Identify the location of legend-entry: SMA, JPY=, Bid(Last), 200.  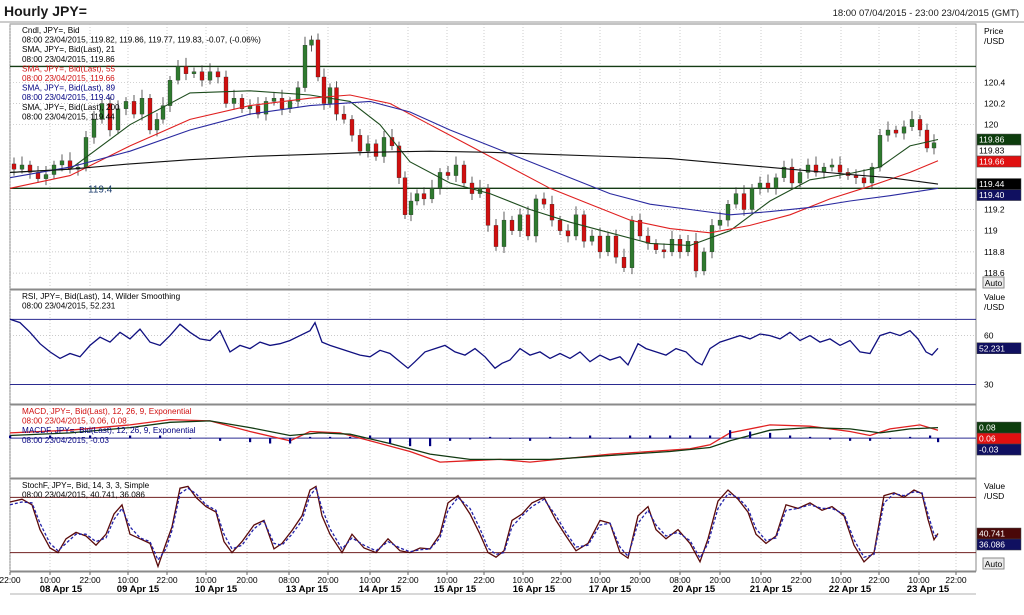
(71, 107).